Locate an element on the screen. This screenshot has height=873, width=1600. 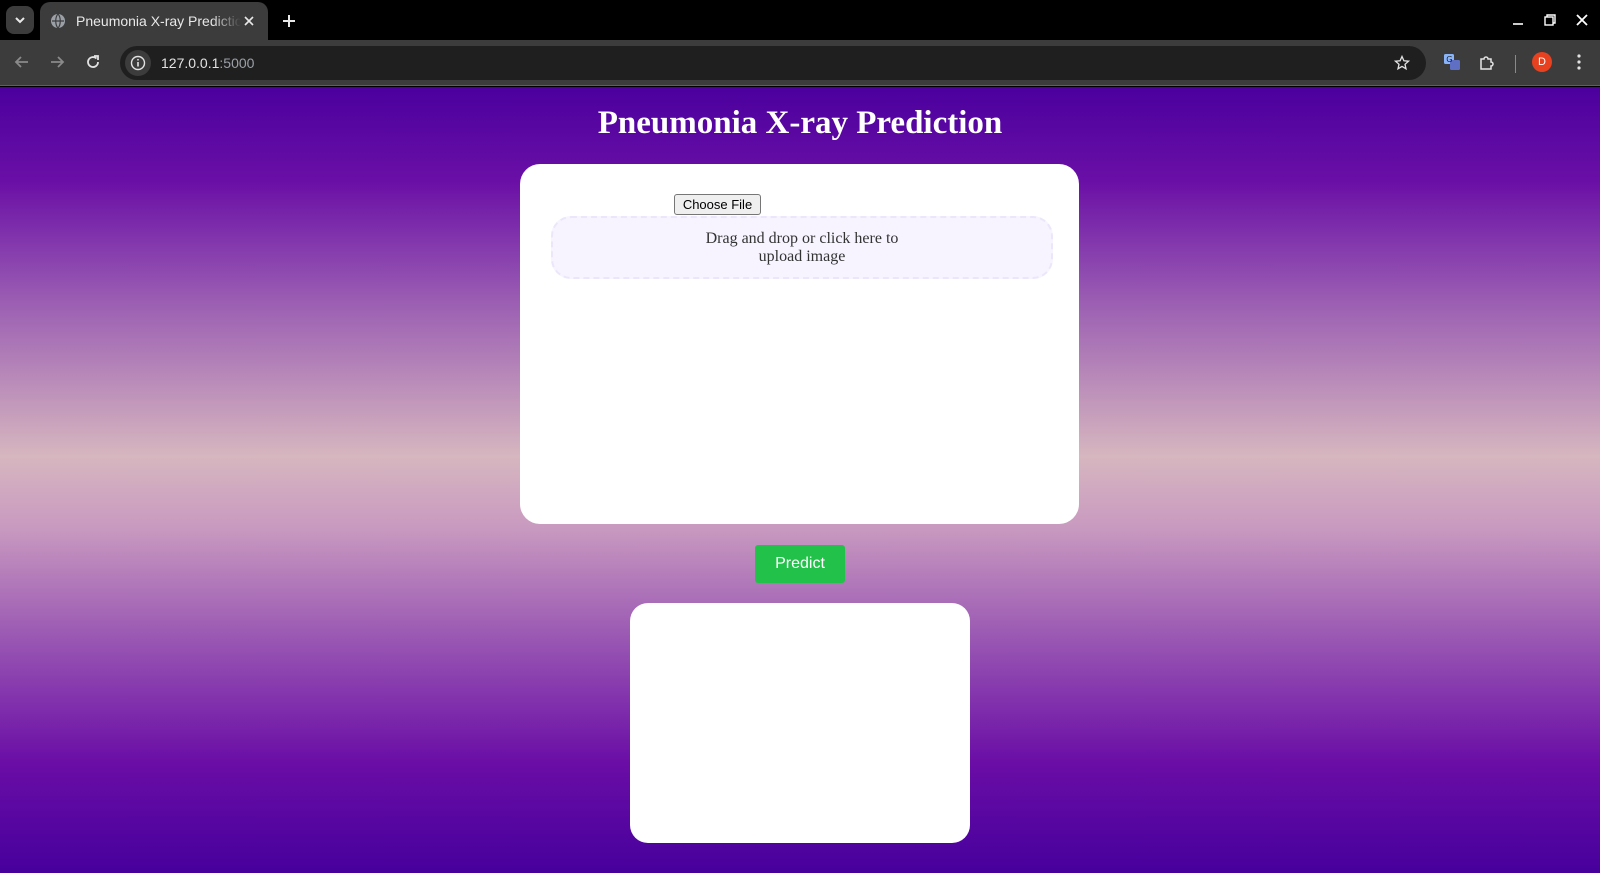
browser-toolbar: 127.0.0.1:5000 G D is located at coordinates (800, 63).